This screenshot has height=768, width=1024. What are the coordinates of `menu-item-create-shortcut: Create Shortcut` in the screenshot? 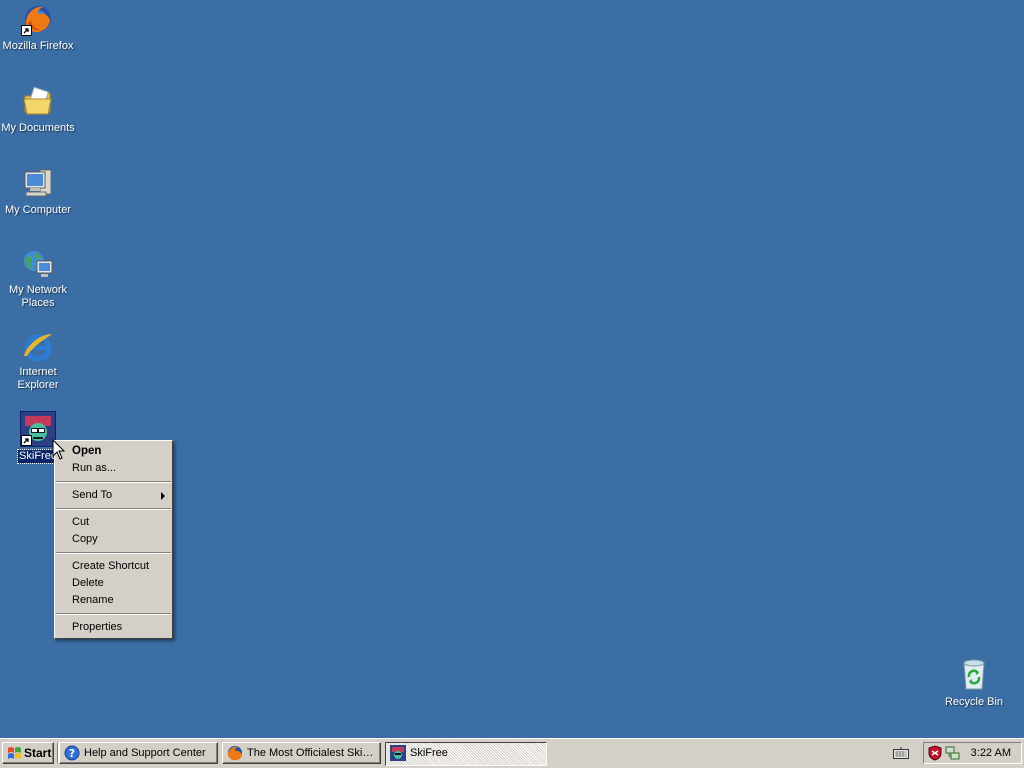 It's located at (113, 566).